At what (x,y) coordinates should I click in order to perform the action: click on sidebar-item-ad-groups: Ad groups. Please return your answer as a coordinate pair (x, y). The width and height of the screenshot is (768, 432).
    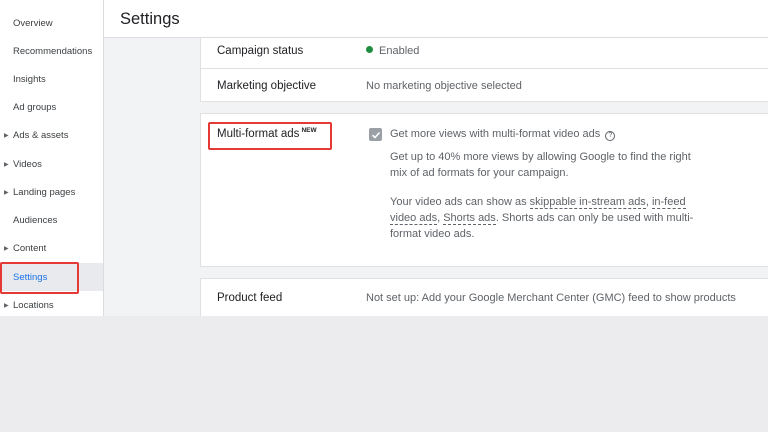
    Looking at the image, I should click on (51, 107).